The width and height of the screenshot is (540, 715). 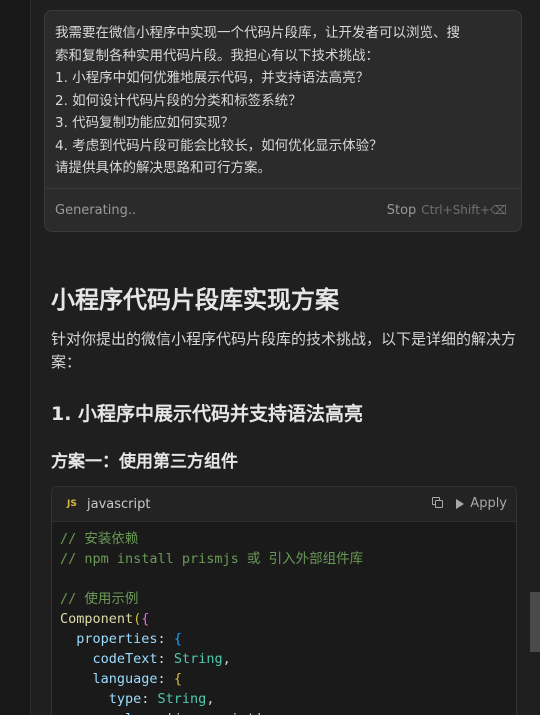 I want to click on code-token: Component, so click(x=97, y=619).